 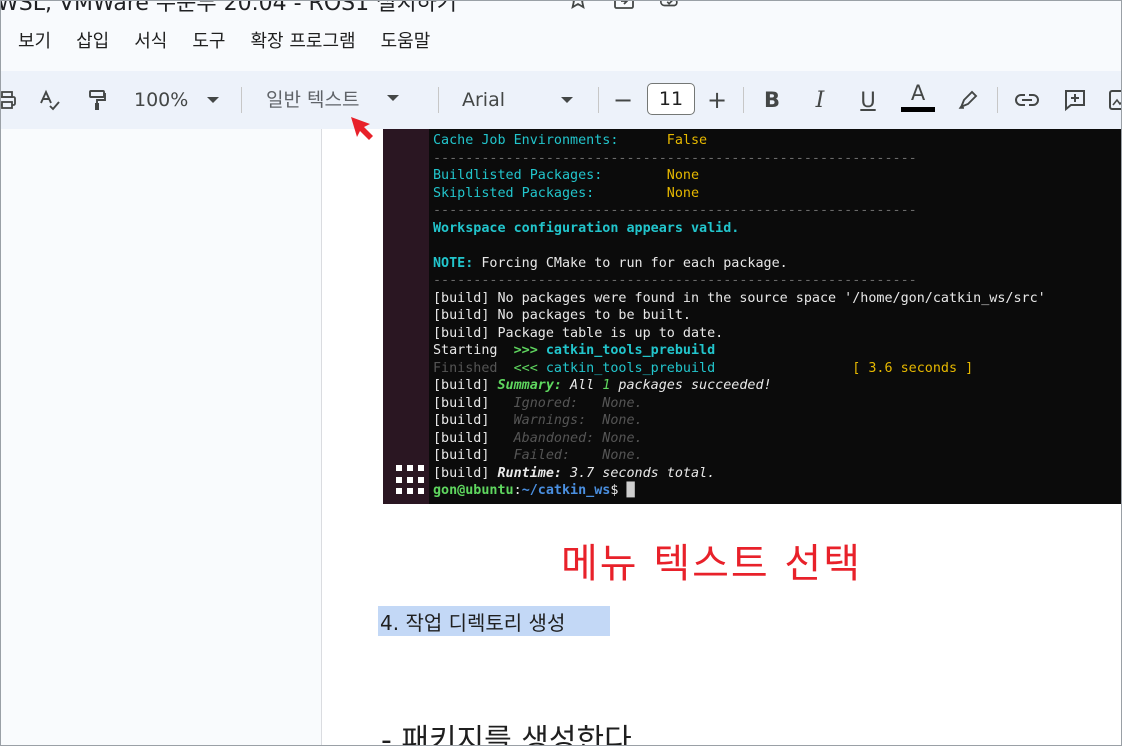 What do you see at coordinates (820, 100) in the screenshot?
I see `italic-button: I` at bounding box center [820, 100].